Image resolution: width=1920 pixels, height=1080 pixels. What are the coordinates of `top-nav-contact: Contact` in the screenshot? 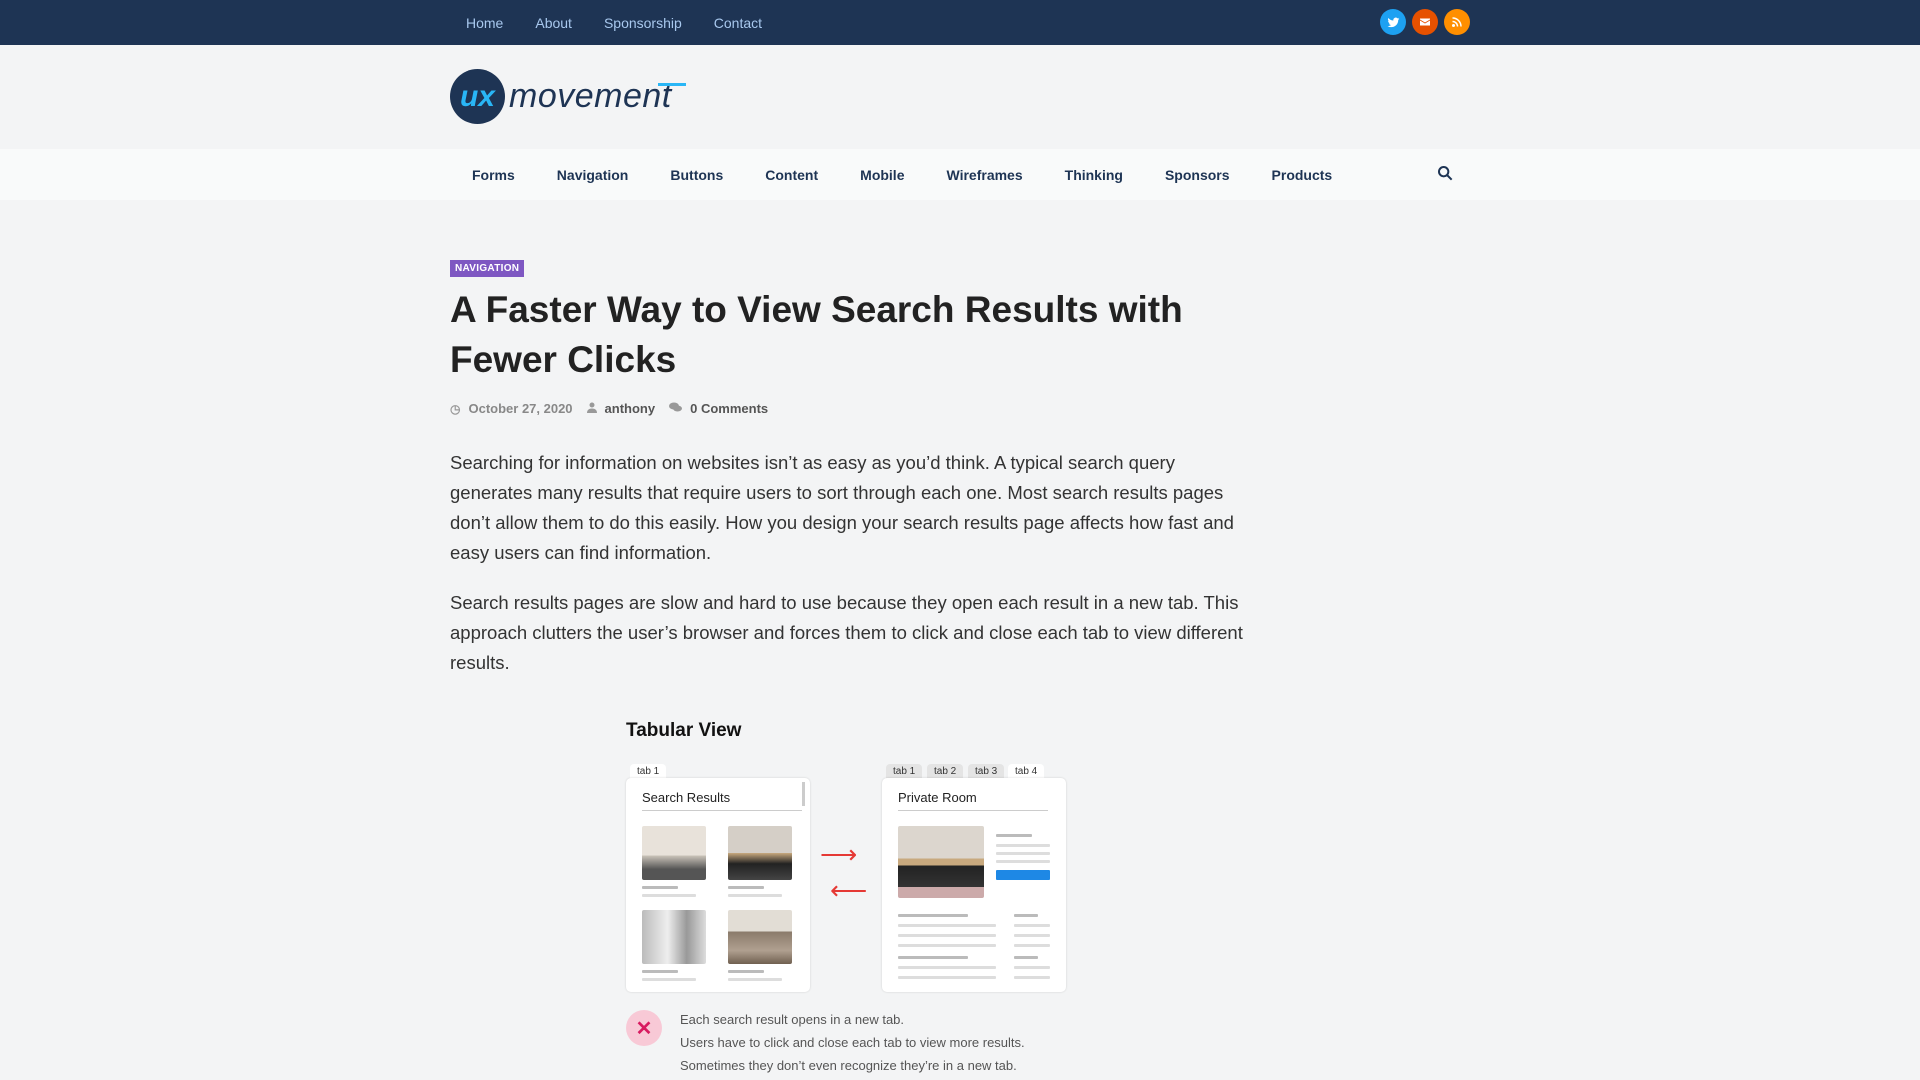 It's located at (738, 23).